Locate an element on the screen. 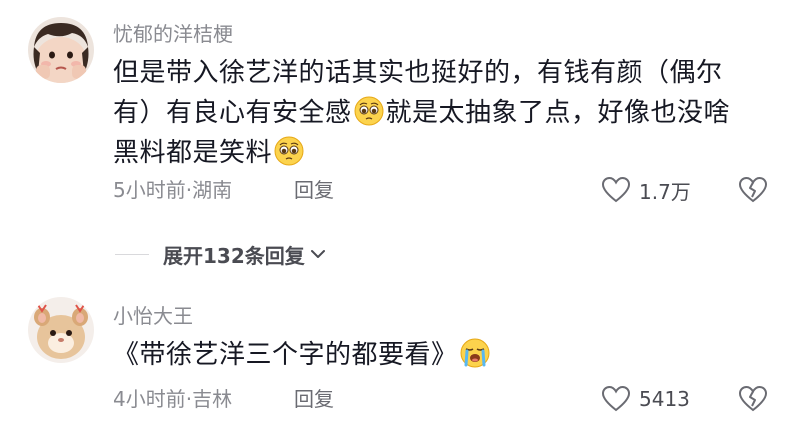  like-button: 1.7万 is located at coordinates (646, 190).